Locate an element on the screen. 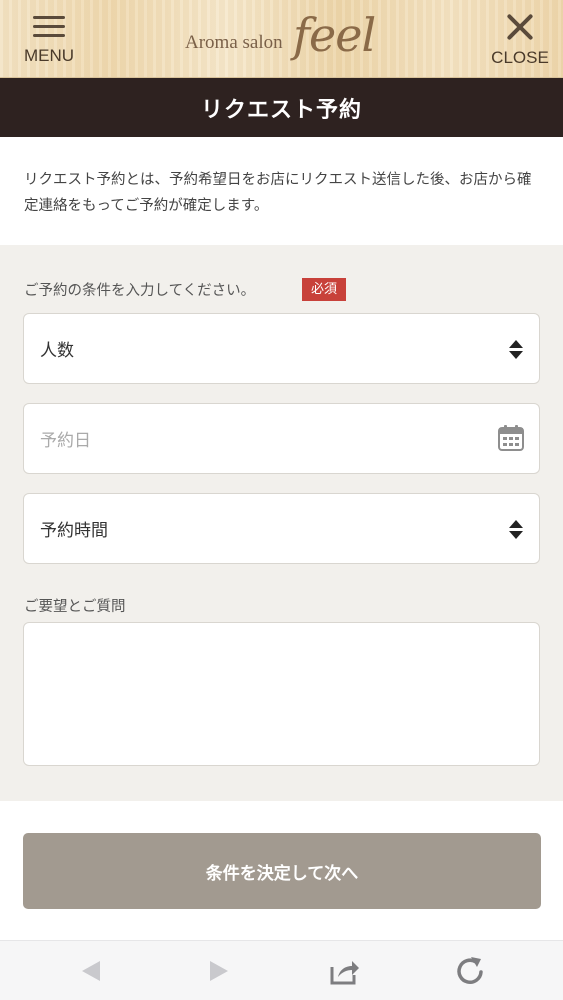  close-label: CLOSE is located at coordinates (520, 57).